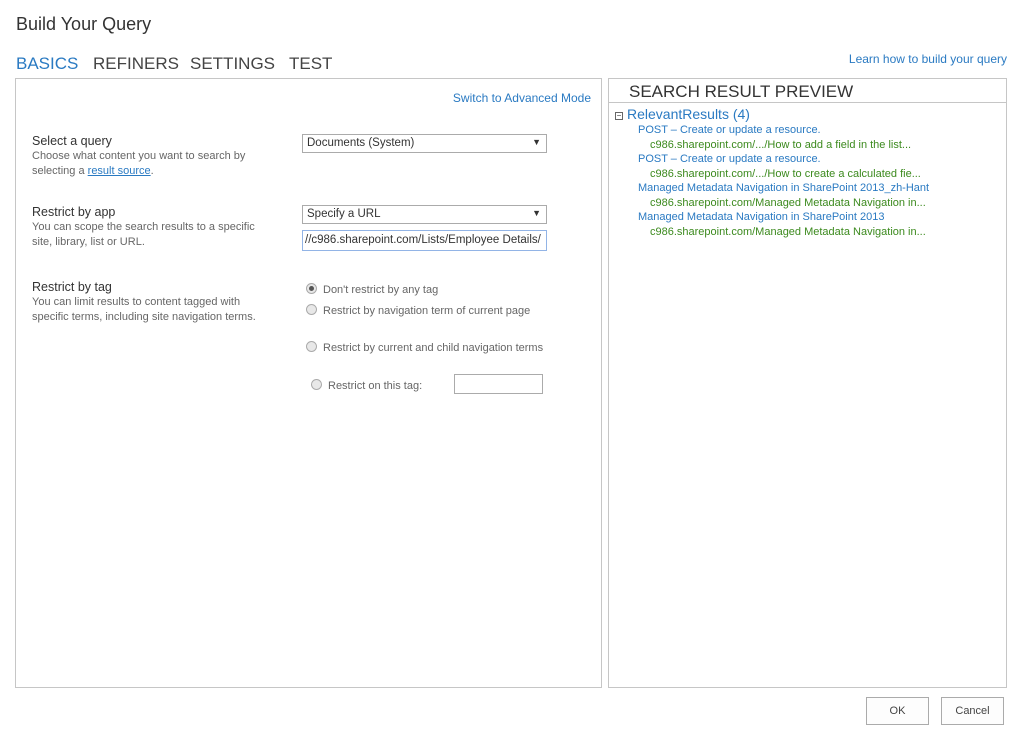 Image resolution: width=1024 pixels, height=735 pixels. Describe the element at coordinates (375, 386) in the screenshot. I see `radio-label: Restrict on this tag:` at that location.